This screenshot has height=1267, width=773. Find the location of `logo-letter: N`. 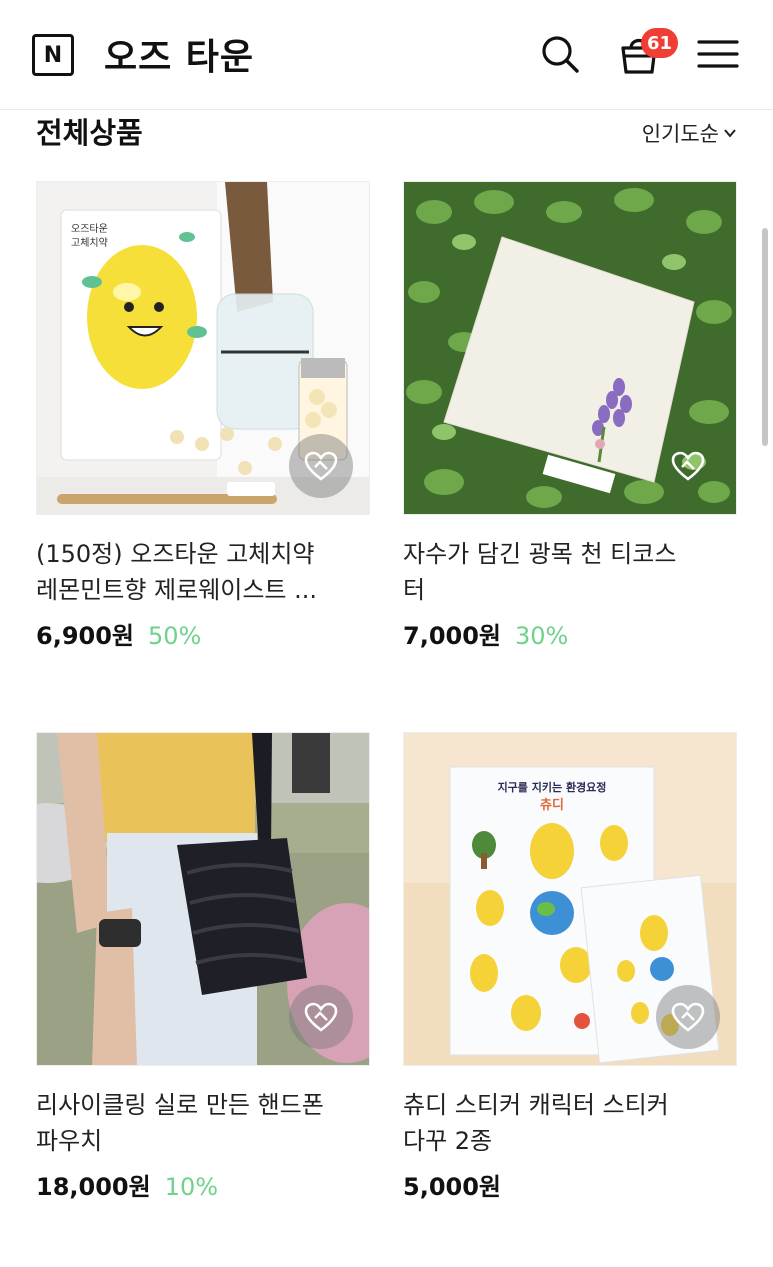

logo-letter: N is located at coordinates (53, 55).